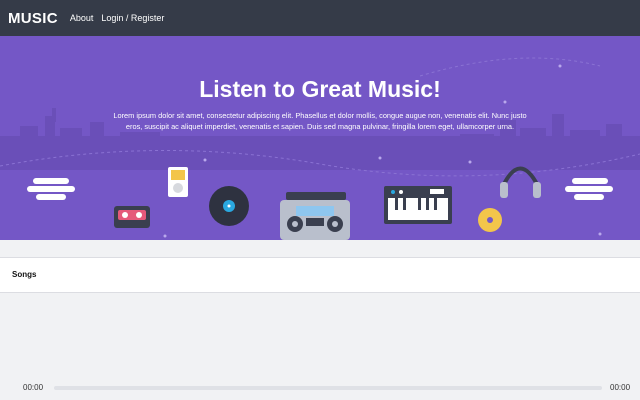 This screenshot has height=400, width=640. Describe the element at coordinates (229, 206) in the screenshot. I see `vinyl-record-icon` at that location.